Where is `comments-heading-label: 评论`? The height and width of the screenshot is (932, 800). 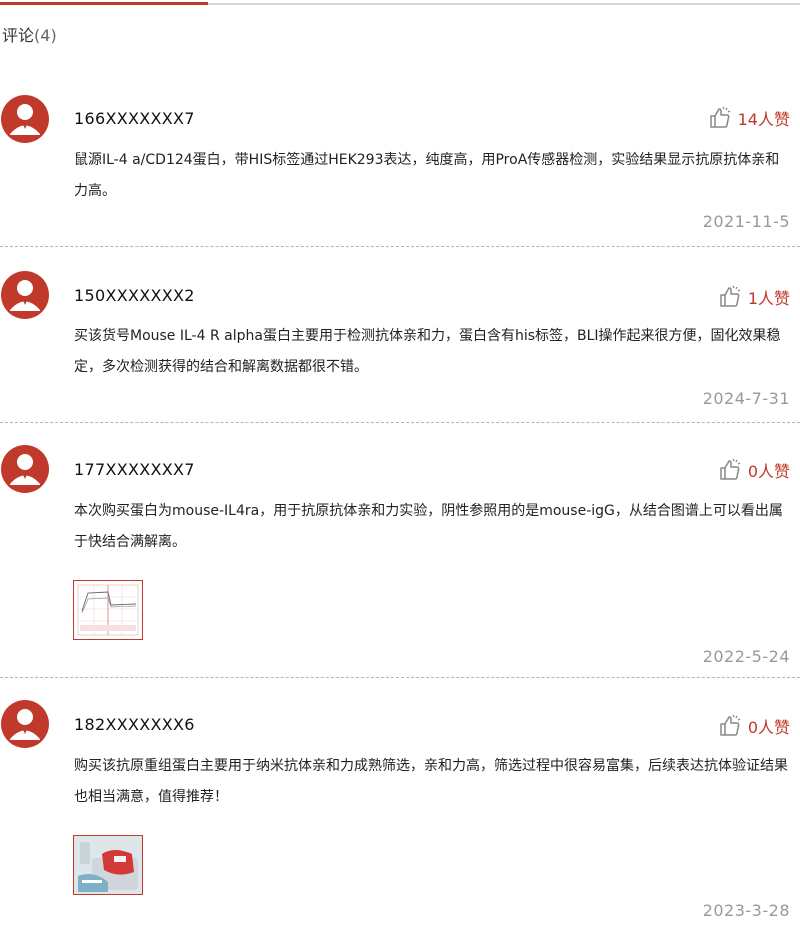 comments-heading-label: 评论 is located at coordinates (18, 35).